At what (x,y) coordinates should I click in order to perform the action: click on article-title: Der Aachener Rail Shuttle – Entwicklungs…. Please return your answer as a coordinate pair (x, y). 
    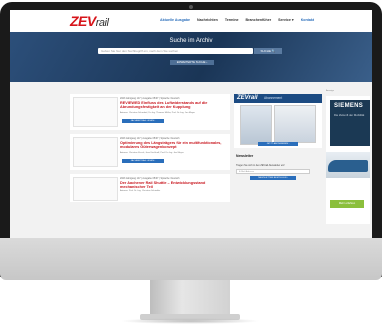
    Looking at the image, I should click on (173, 185).